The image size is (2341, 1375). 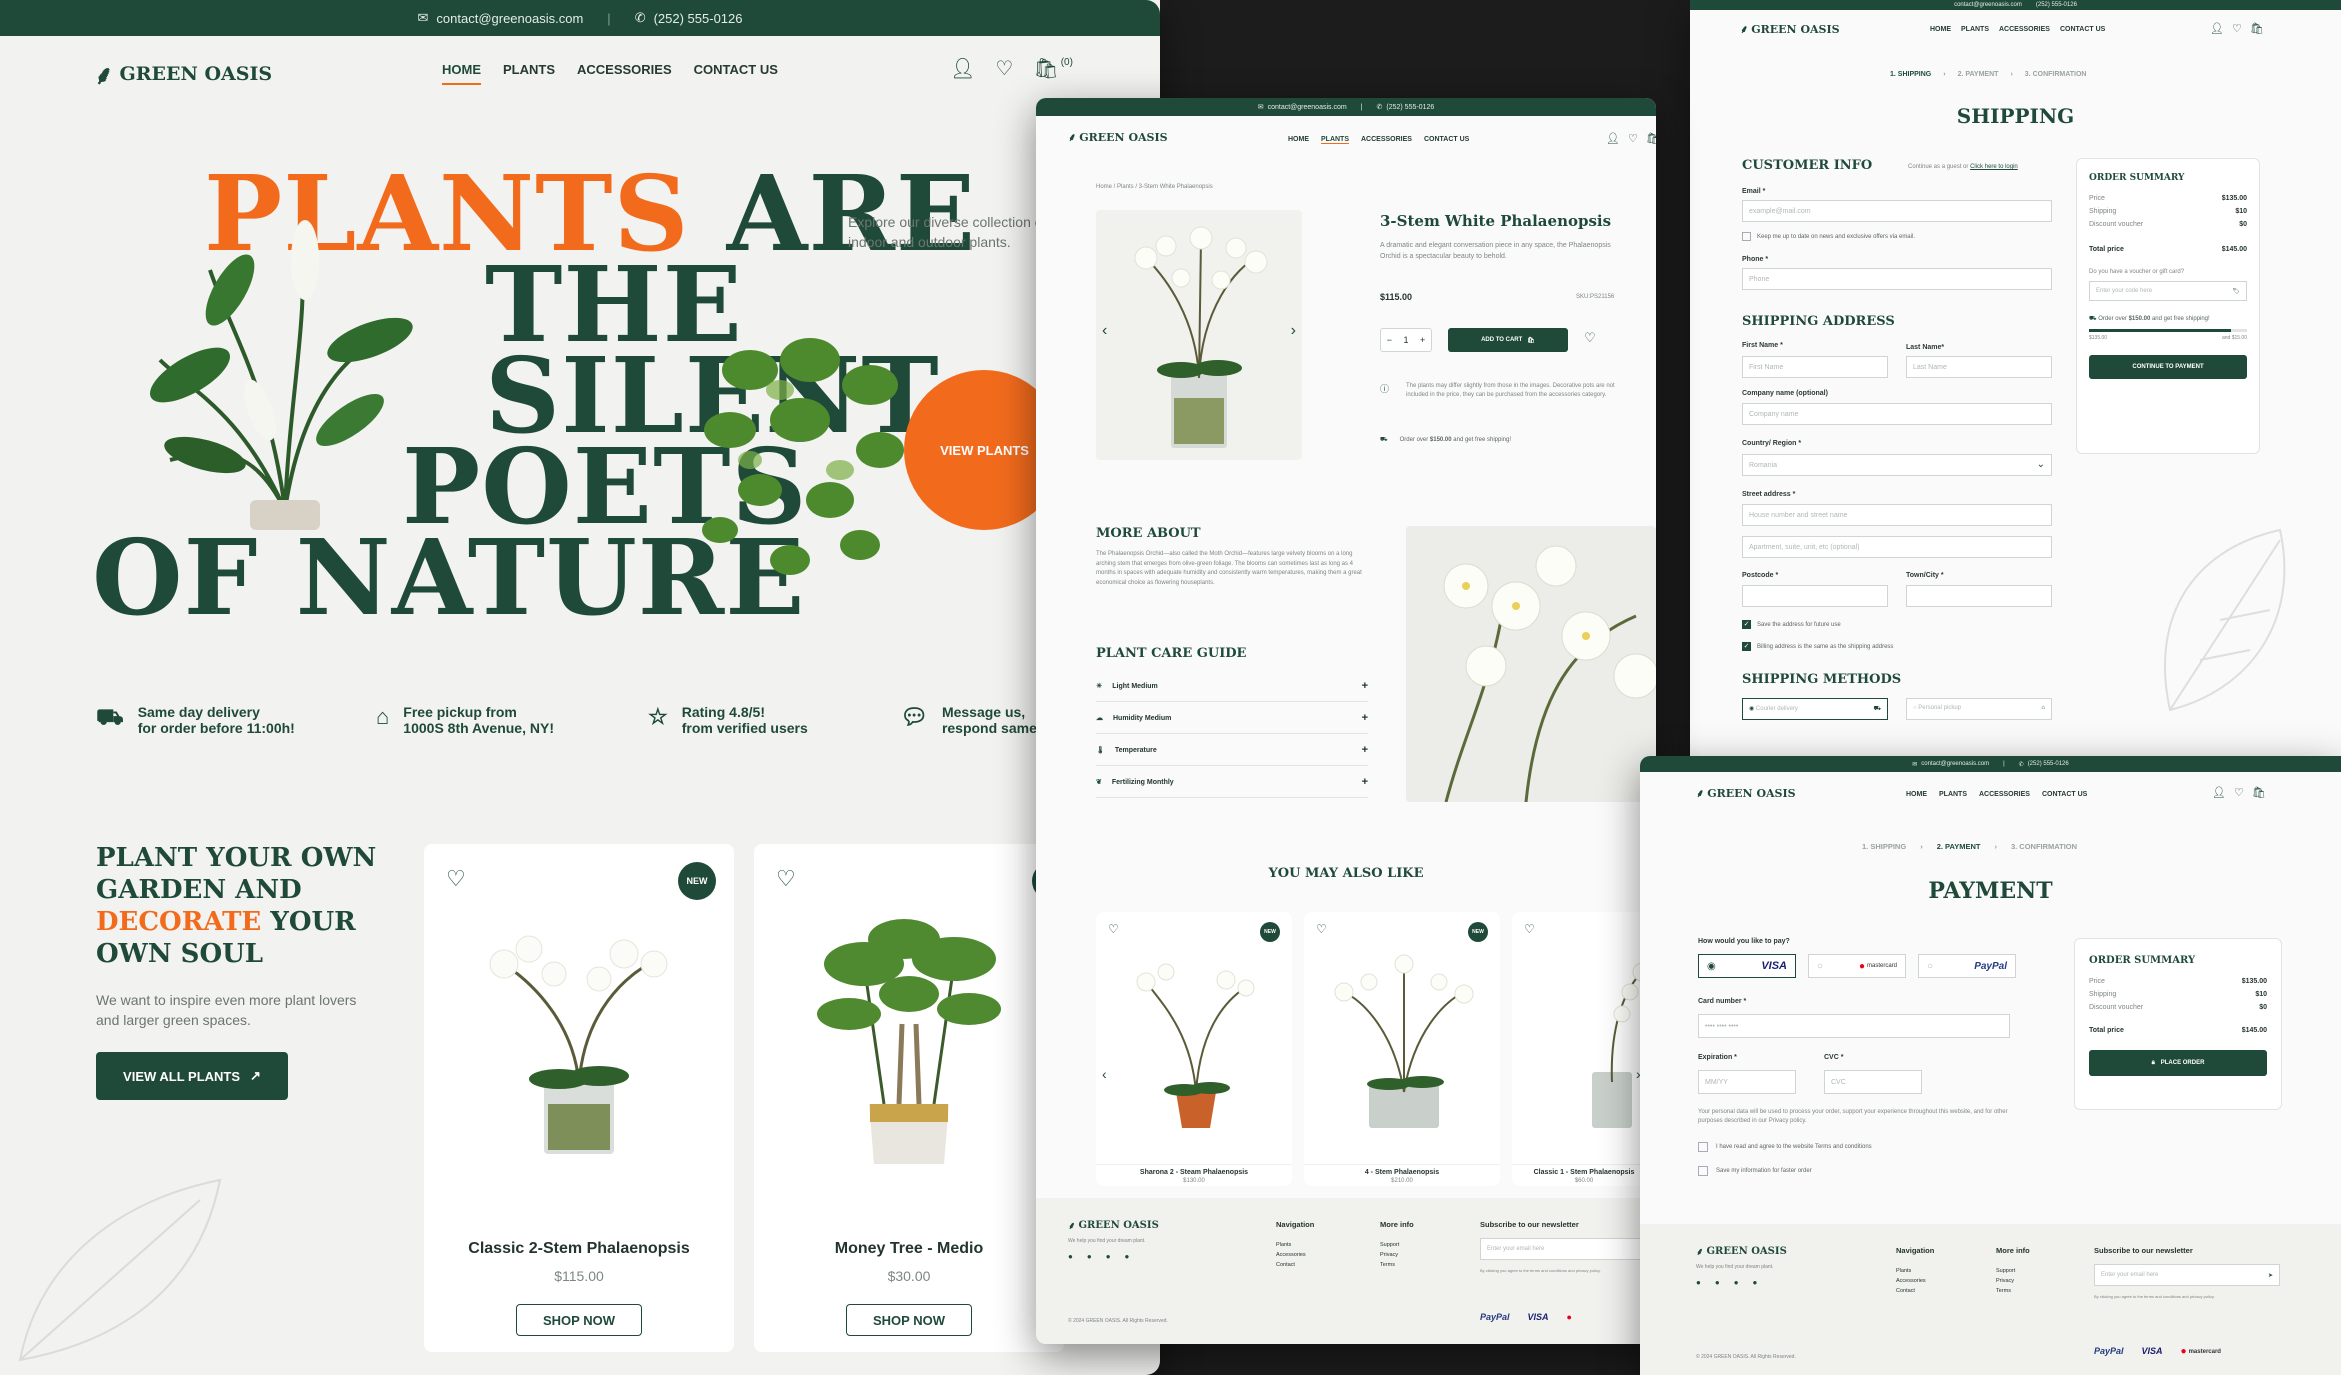 What do you see at coordinates (912, 1098) in the screenshot?
I see `product-card: ♡ NEW Money Tree - Medio $30.00 SHOP NOW` at bounding box center [912, 1098].